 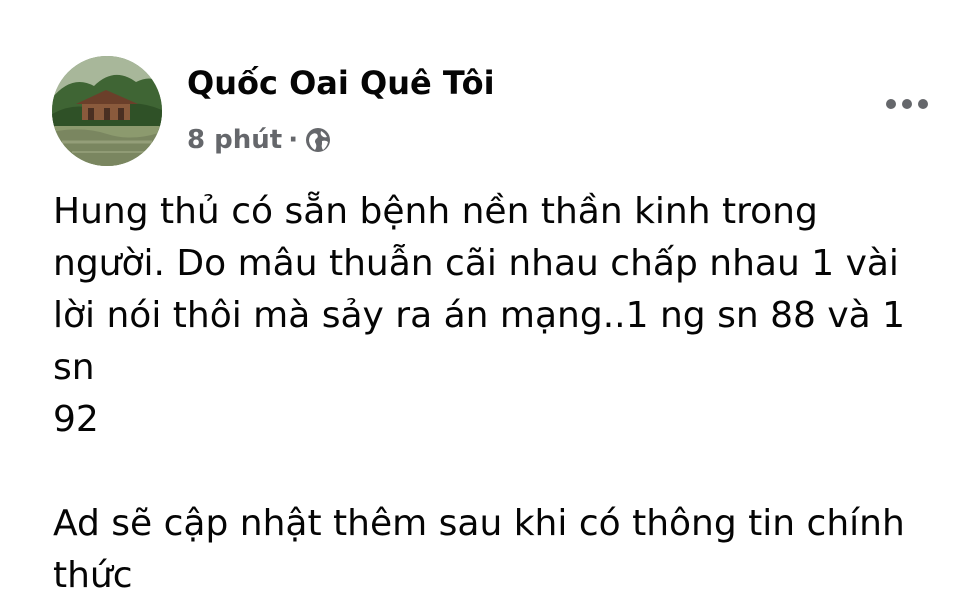 I want to click on more-options-icon, so click(x=907, y=104).